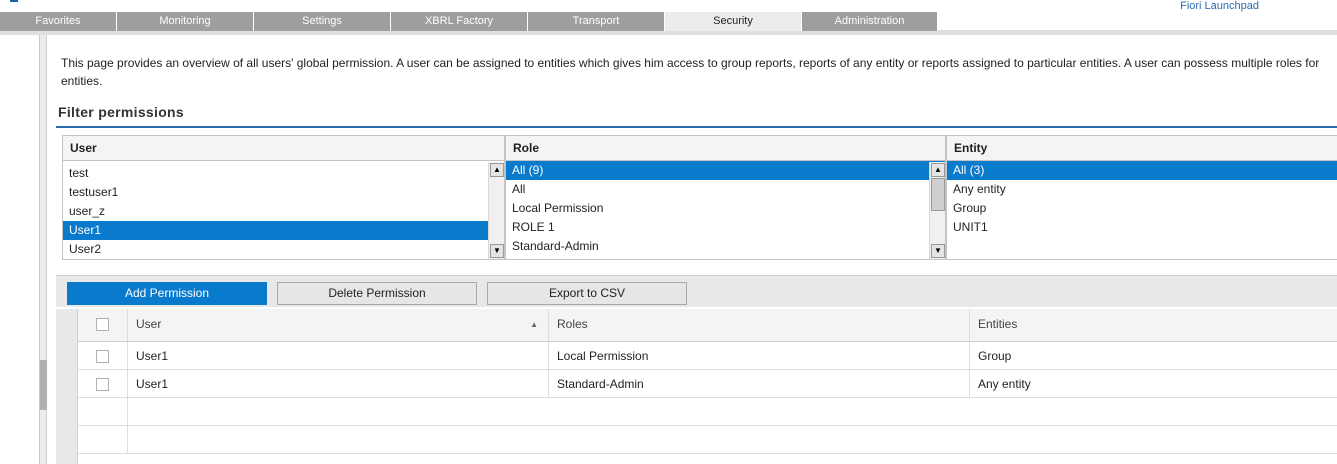 The height and width of the screenshot is (464, 1337). What do you see at coordinates (1137, 21) in the screenshot?
I see `tab-bar-filler` at bounding box center [1137, 21].